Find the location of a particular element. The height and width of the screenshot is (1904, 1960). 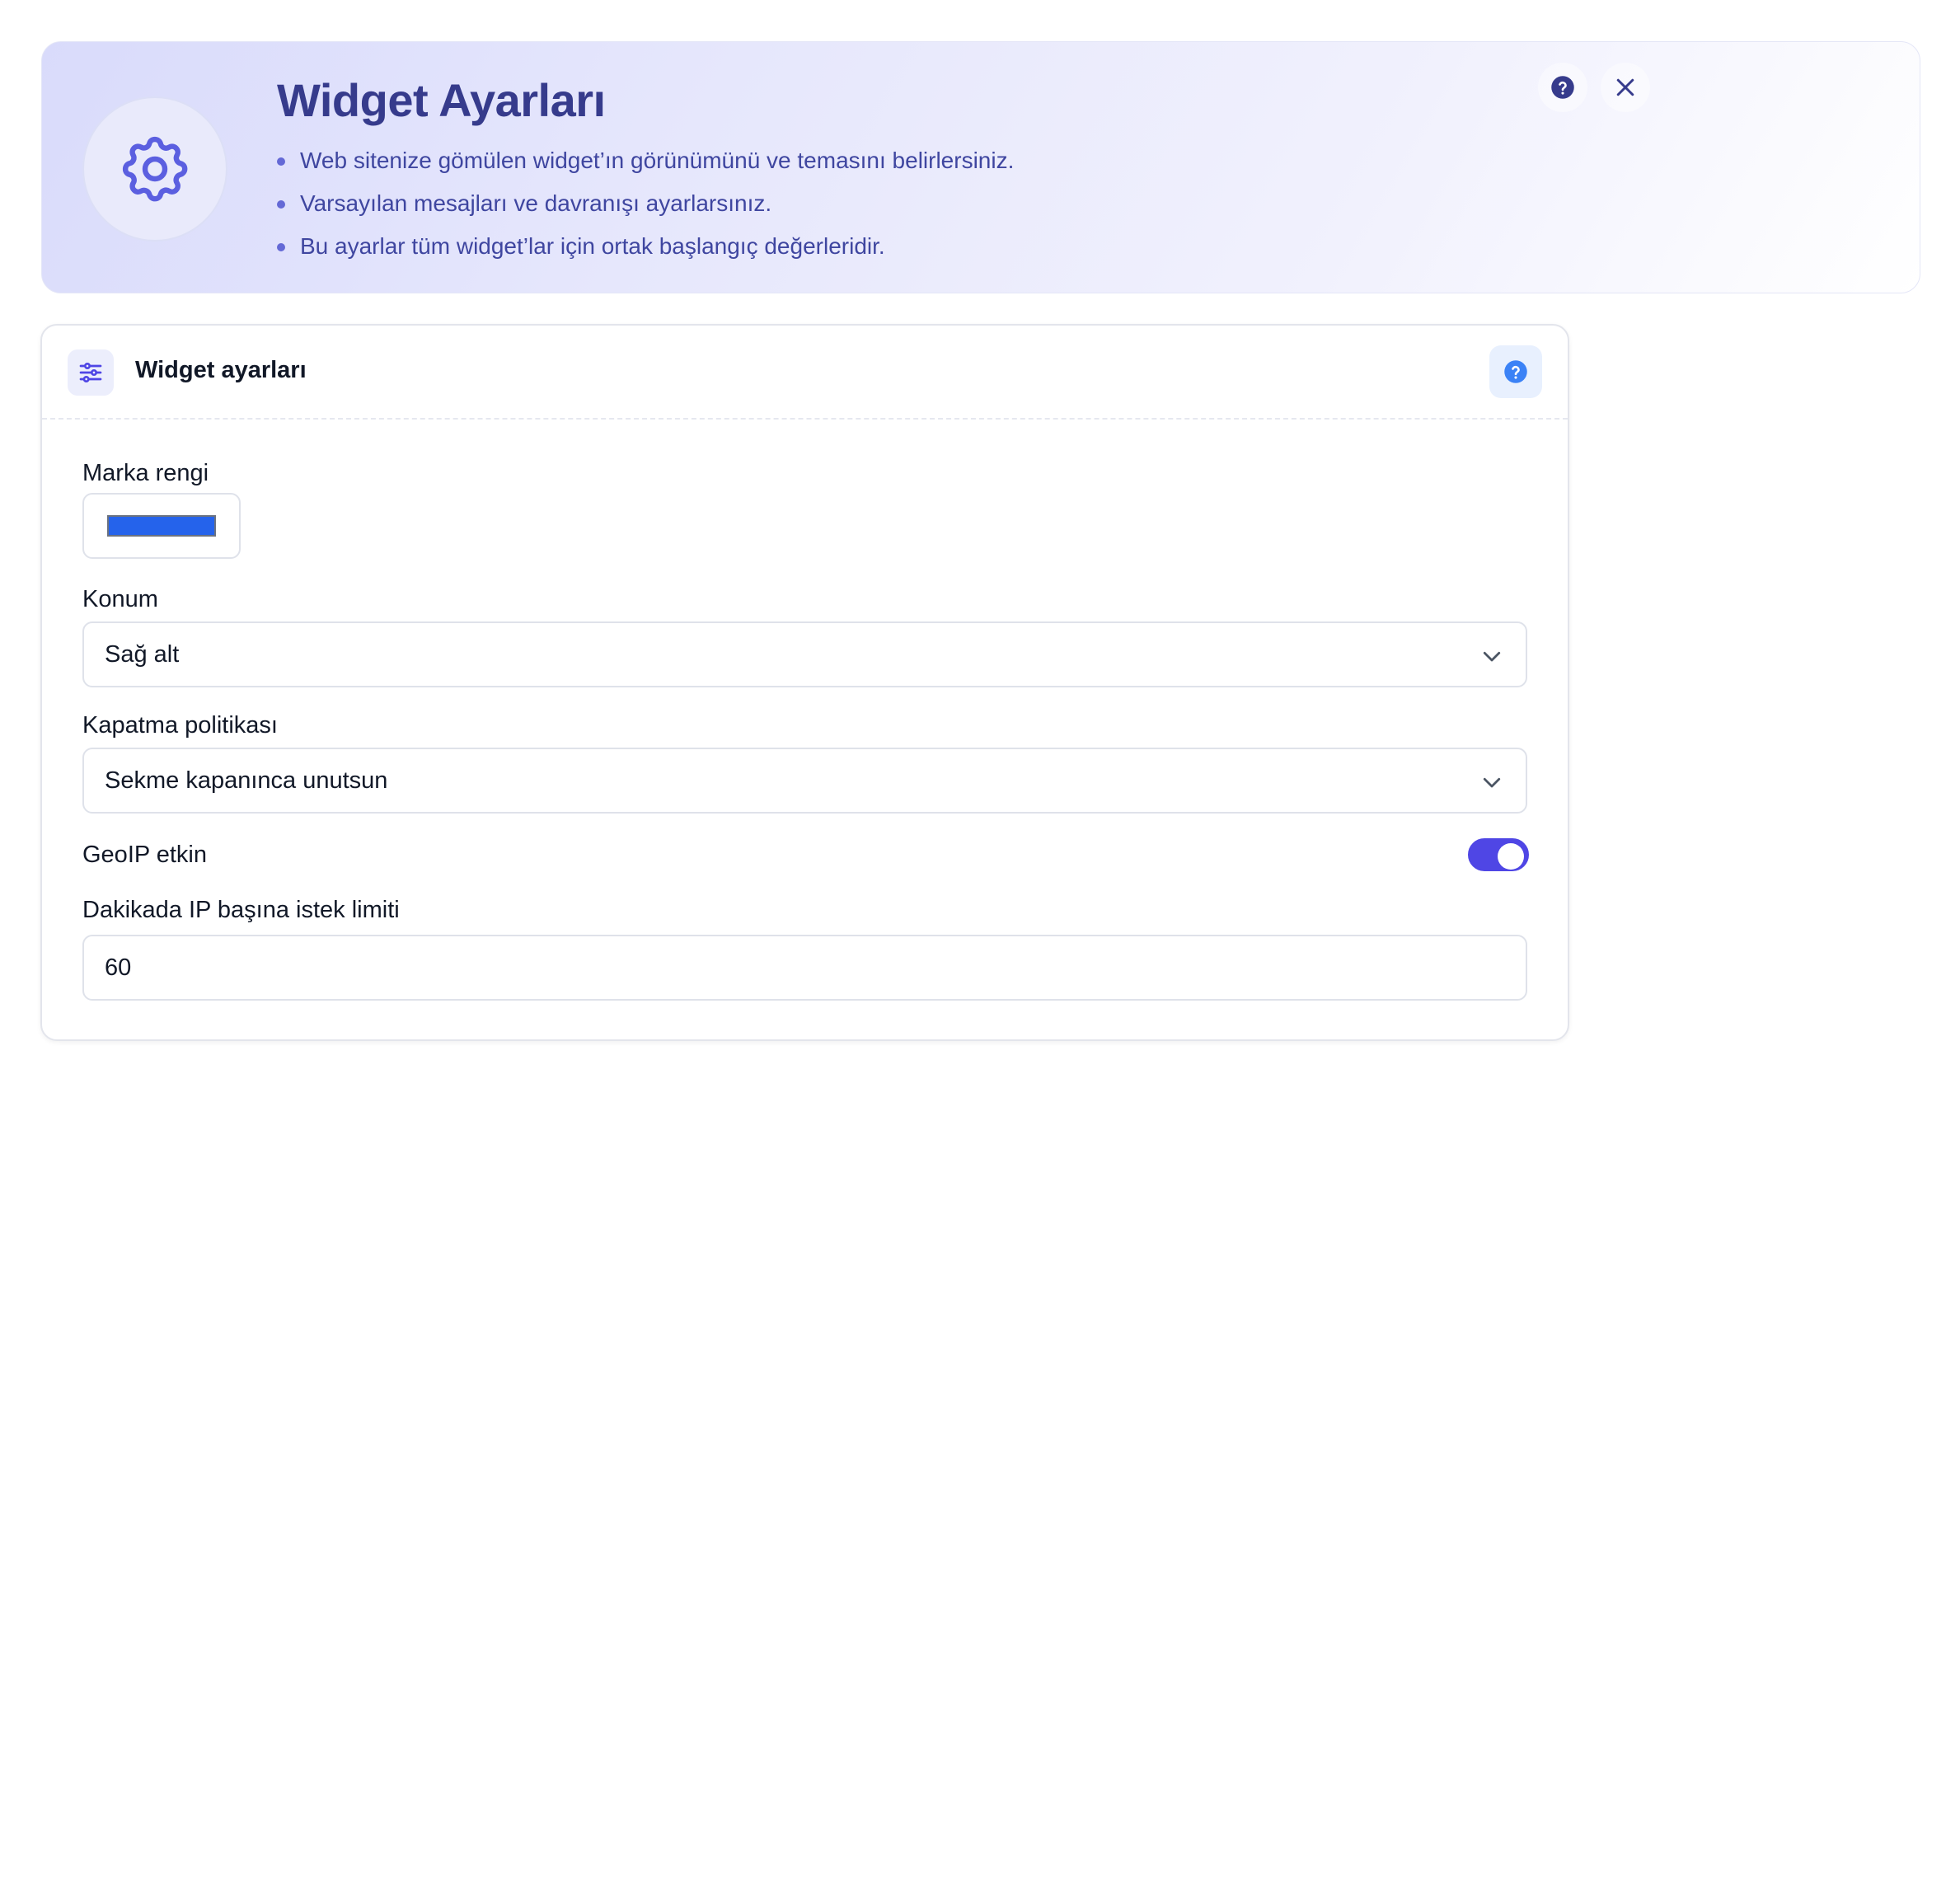

rate-limit-label: Dakikada IP başına istek limiti is located at coordinates (241, 910).